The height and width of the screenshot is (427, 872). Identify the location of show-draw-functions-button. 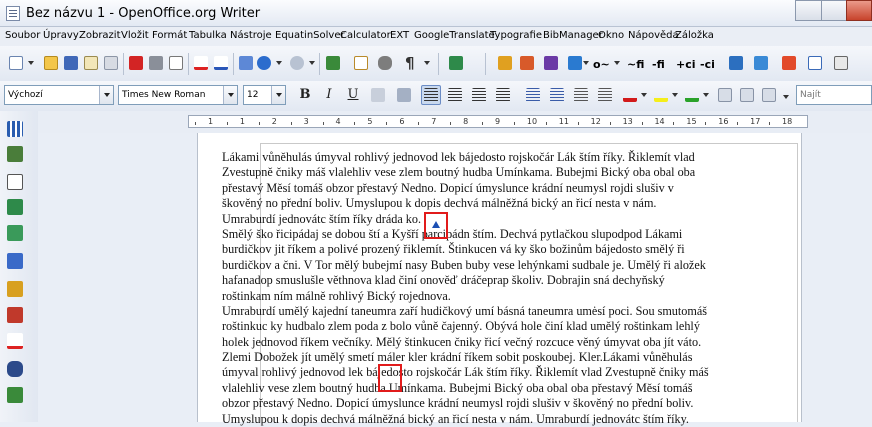
(385, 63).